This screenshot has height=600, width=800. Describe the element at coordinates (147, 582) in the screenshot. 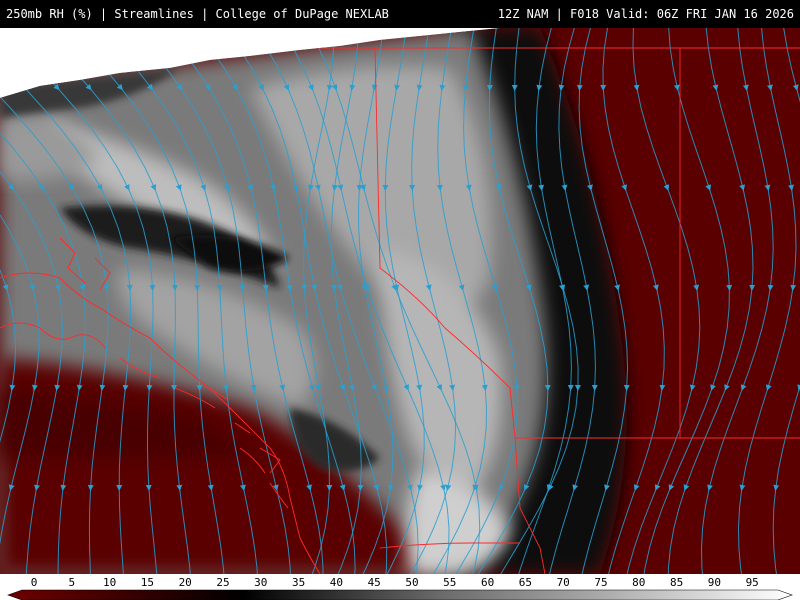

I see `legend-tick-15: 15` at that location.